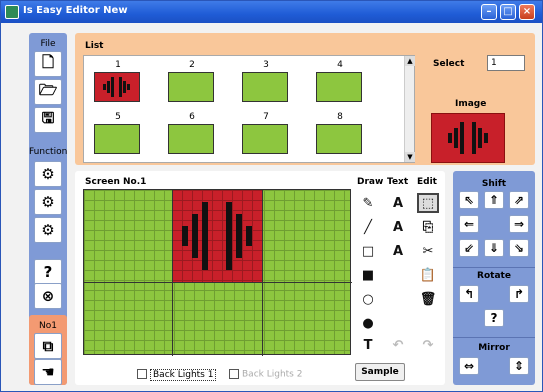 This screenshot has width=543, height=392. Describe the element at coordinates (48, 296) in the screenshot. I see `exit-button: ⊗` at that location.